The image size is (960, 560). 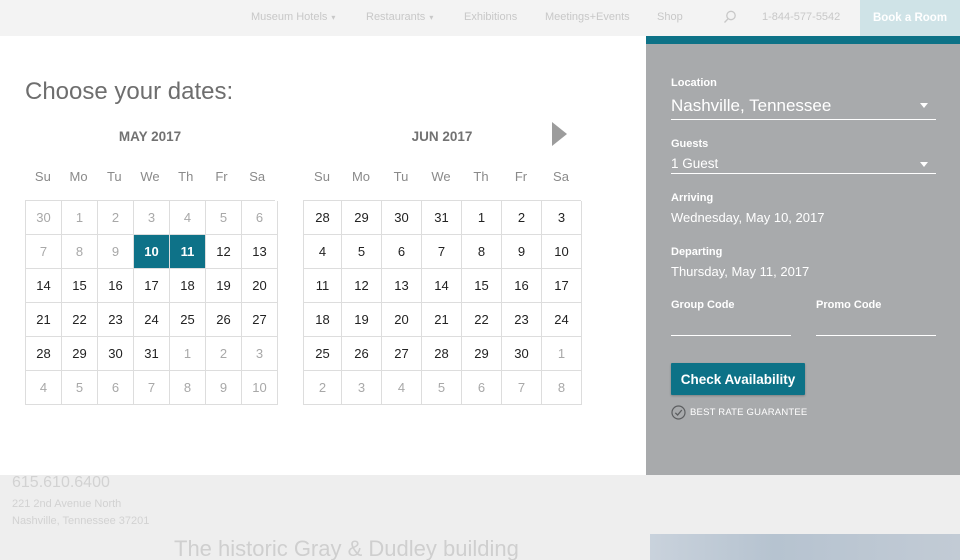 What do you see at coordinates (731, 326) in the screenshot?
I see `group-code-input` at bounding box center [731, 326].